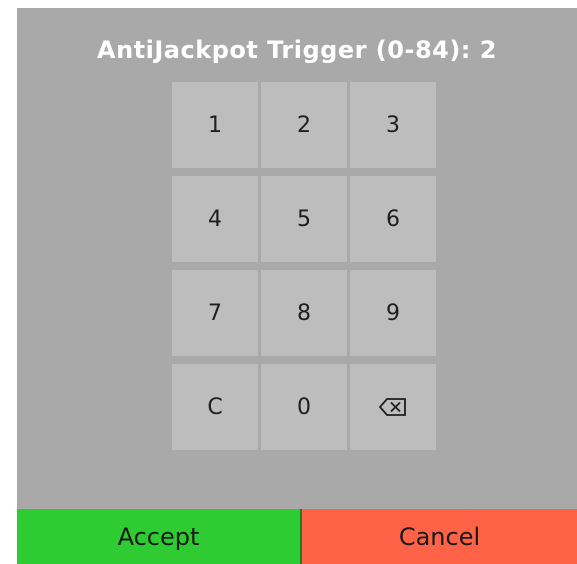 Image resolution: width=577 pixels, height=564 pixels. I want to click on cancel-button: Cancel, so click(439, 536).